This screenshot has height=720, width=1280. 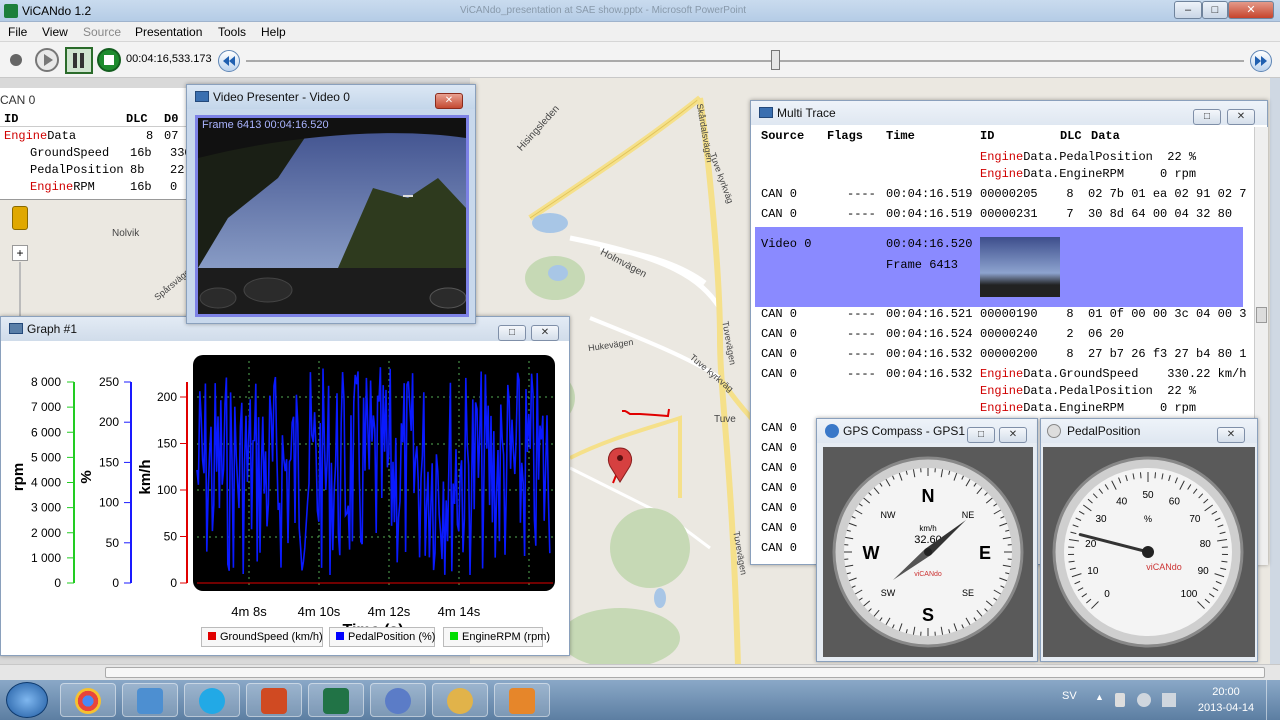 I want to click on start-button, so click(x=27, y=700).